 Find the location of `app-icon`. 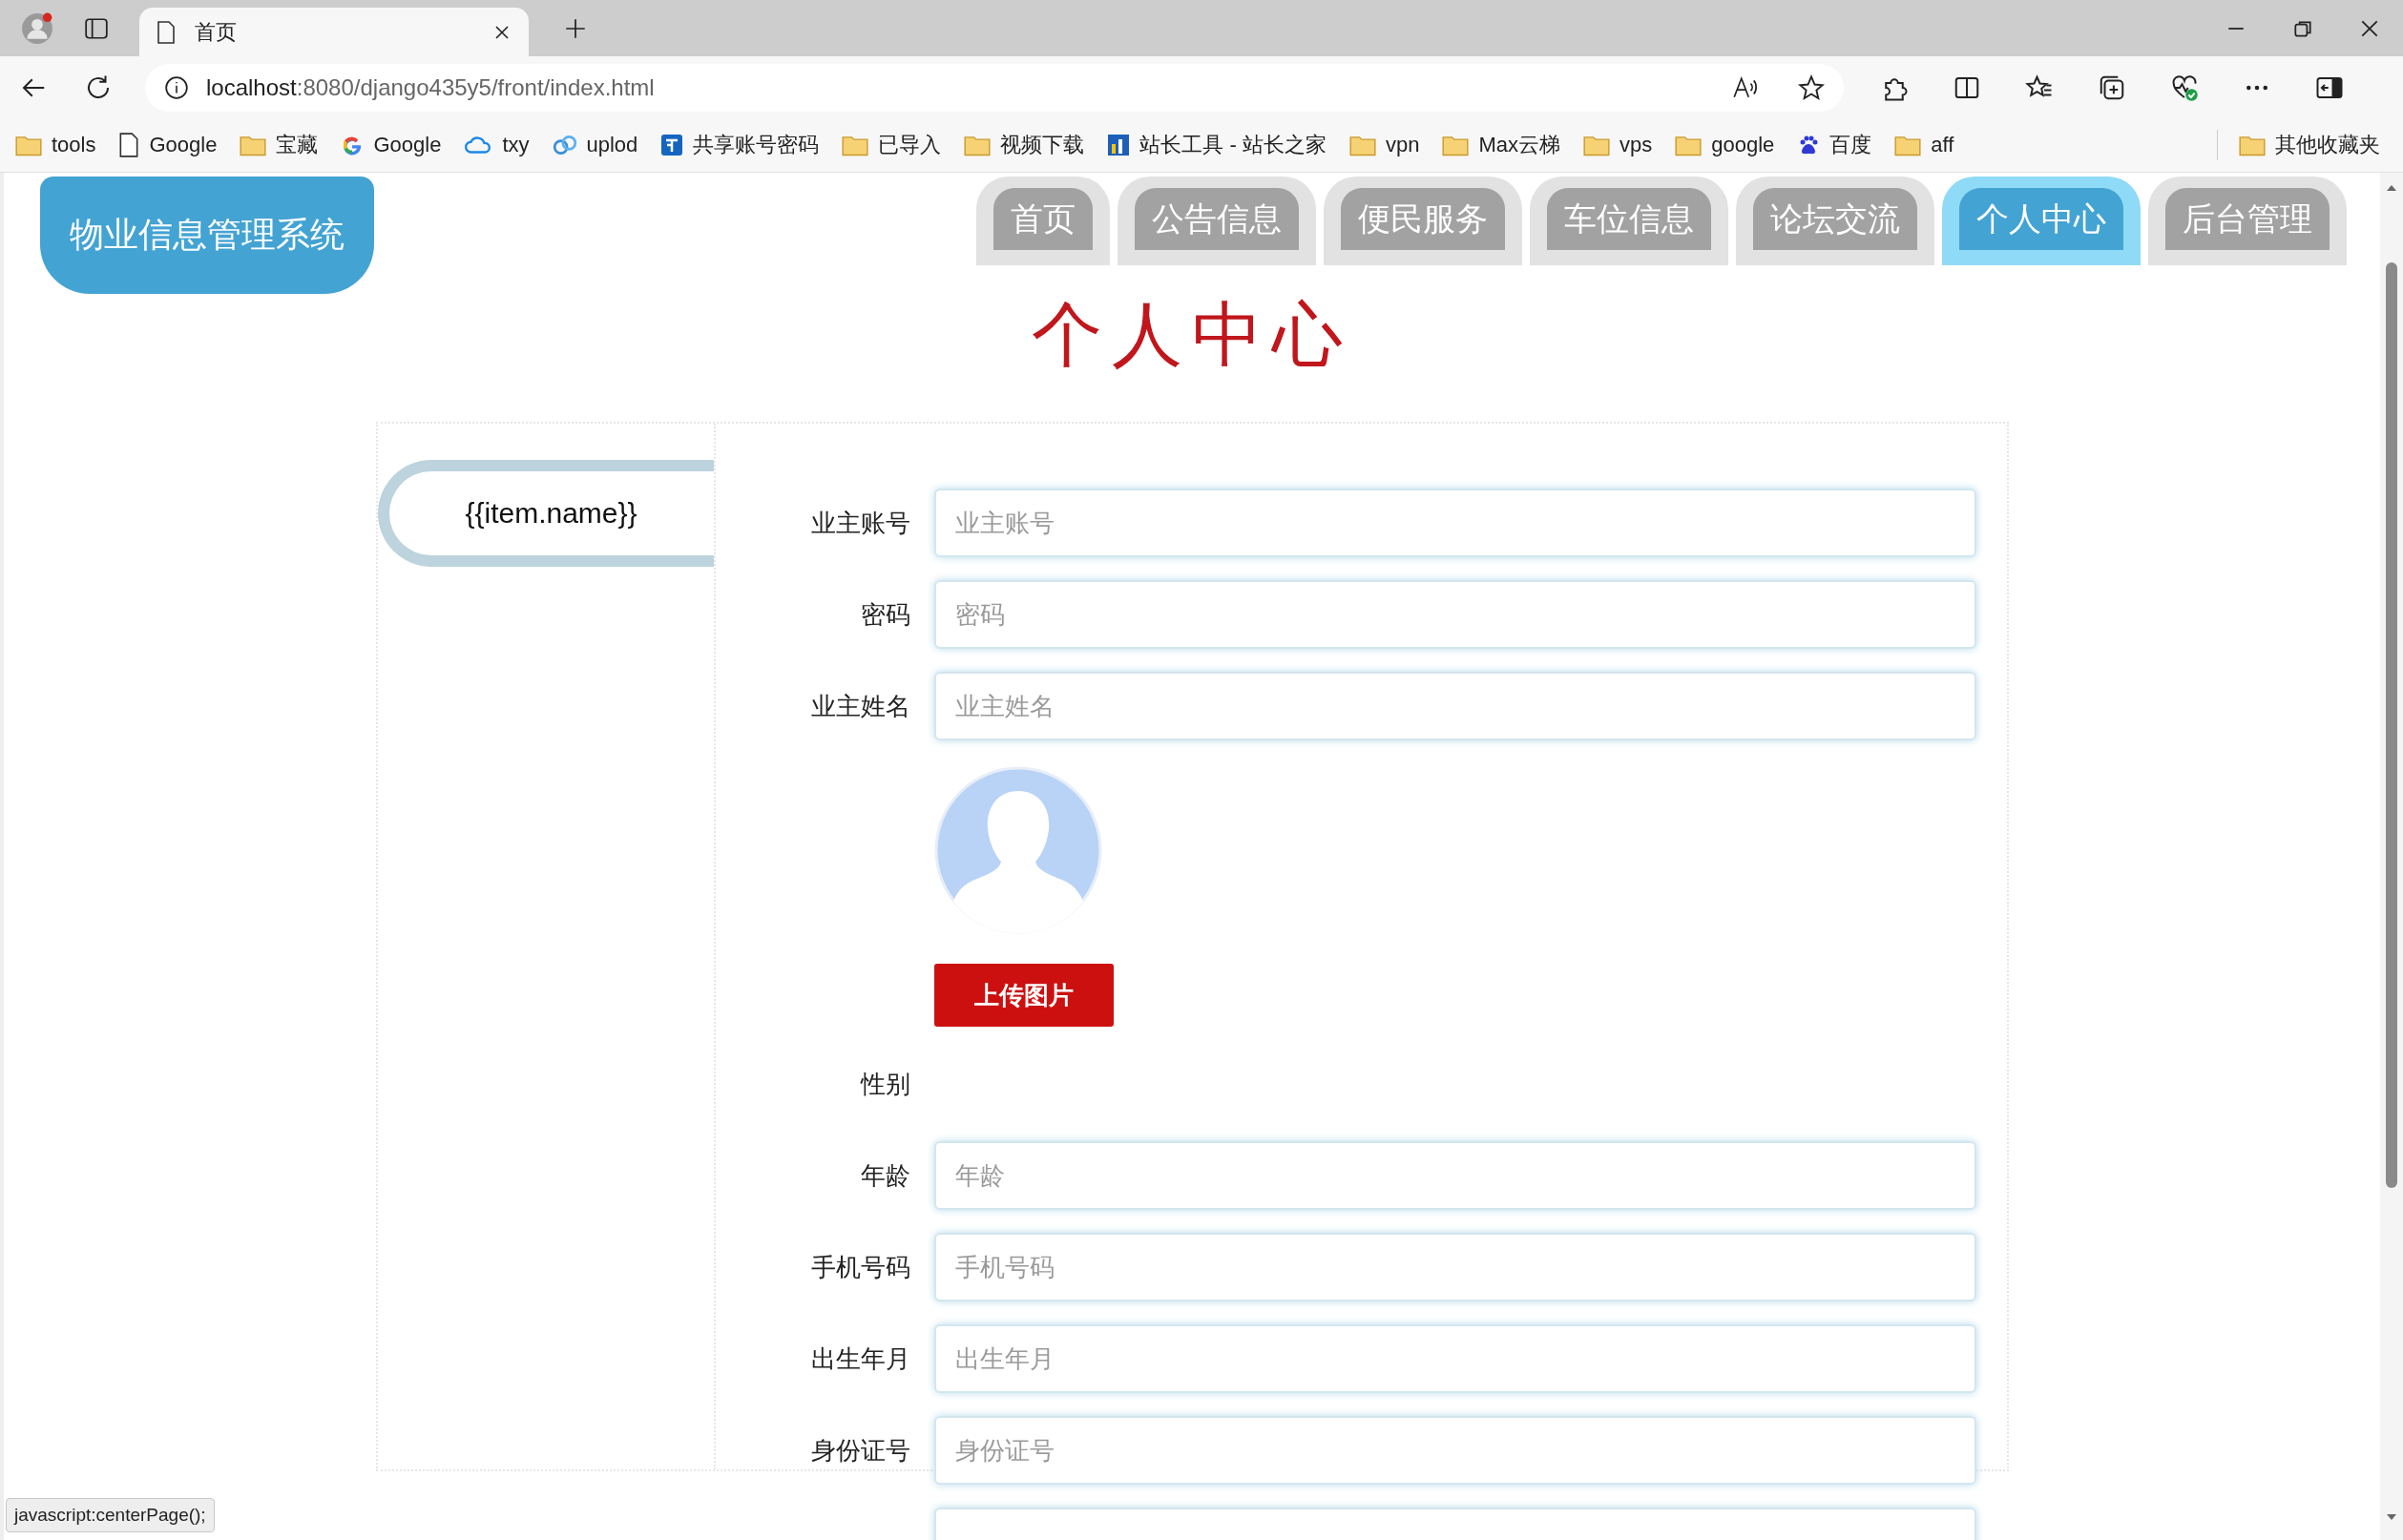

app-icon is located at coordinates (672, 145).